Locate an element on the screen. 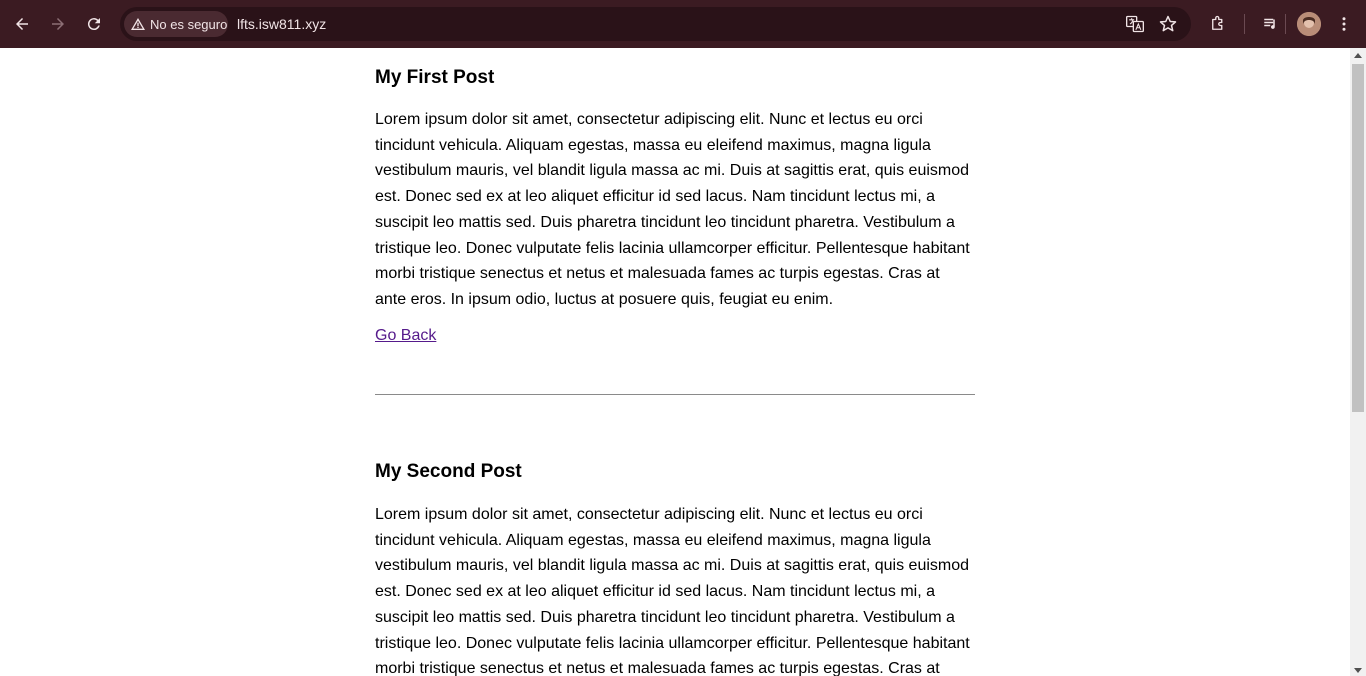 The image size is (1366, 676). bookmark-star-icon is located at coordinates (1168, 23).